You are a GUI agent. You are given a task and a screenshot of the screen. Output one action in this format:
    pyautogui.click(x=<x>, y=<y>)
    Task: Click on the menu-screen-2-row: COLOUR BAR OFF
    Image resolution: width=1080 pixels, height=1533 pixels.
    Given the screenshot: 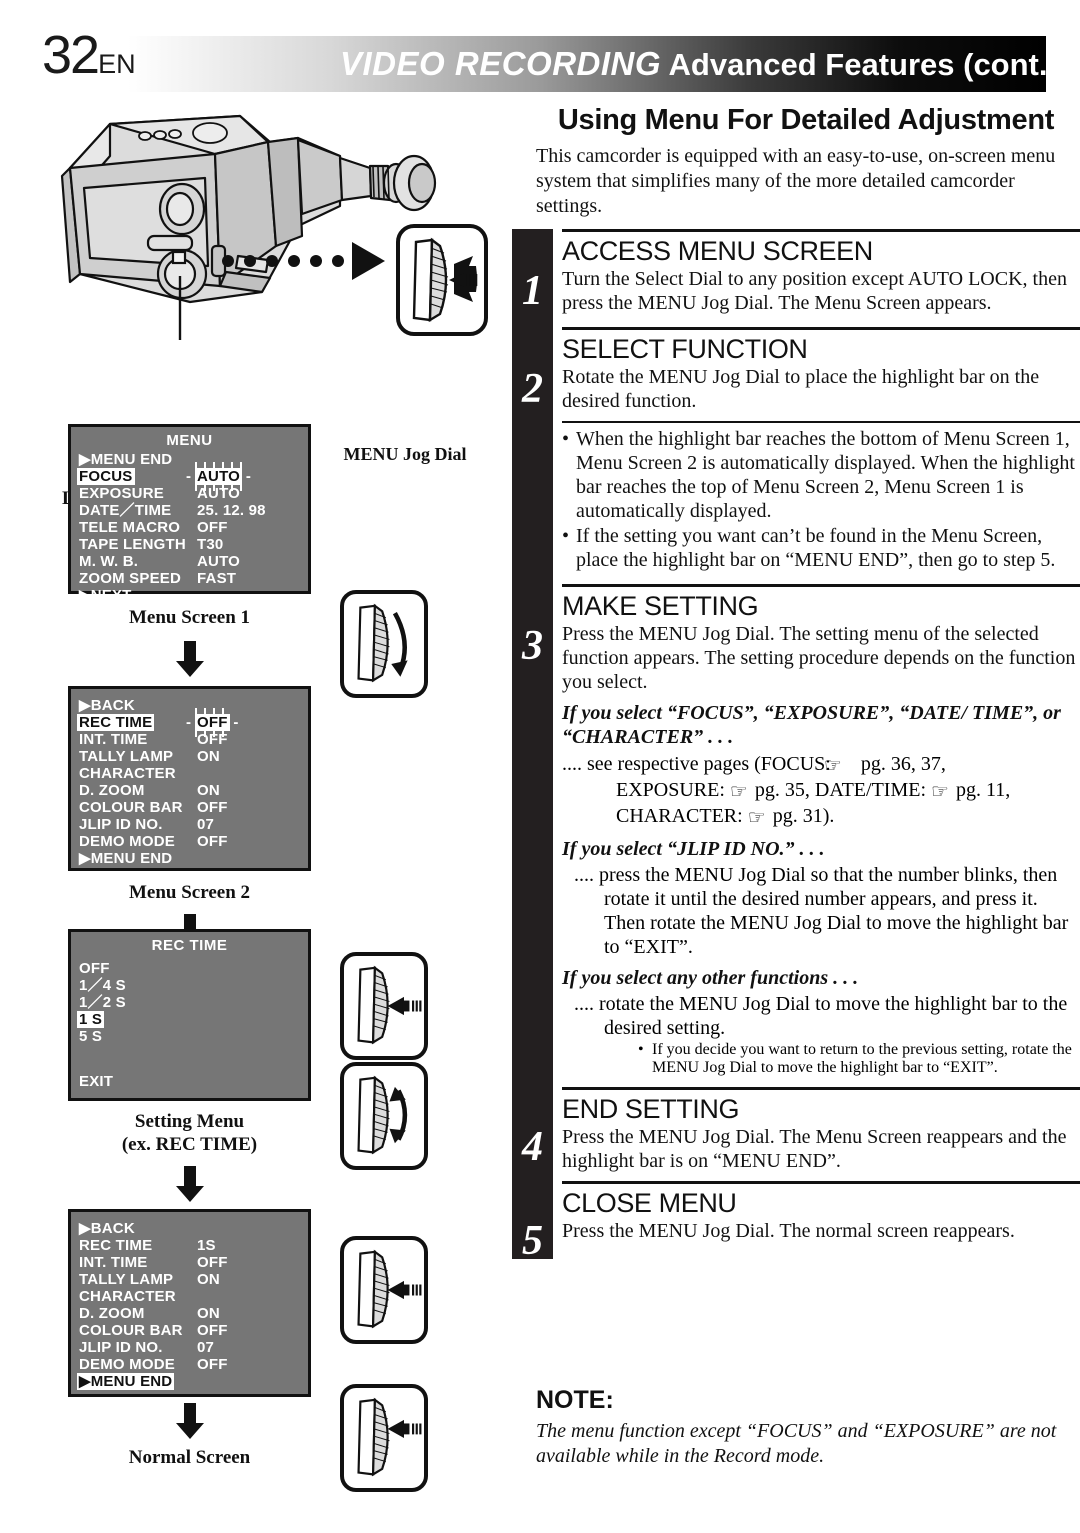 What is the action you would take?
    pyautogui.click(x=189, y=807)
    